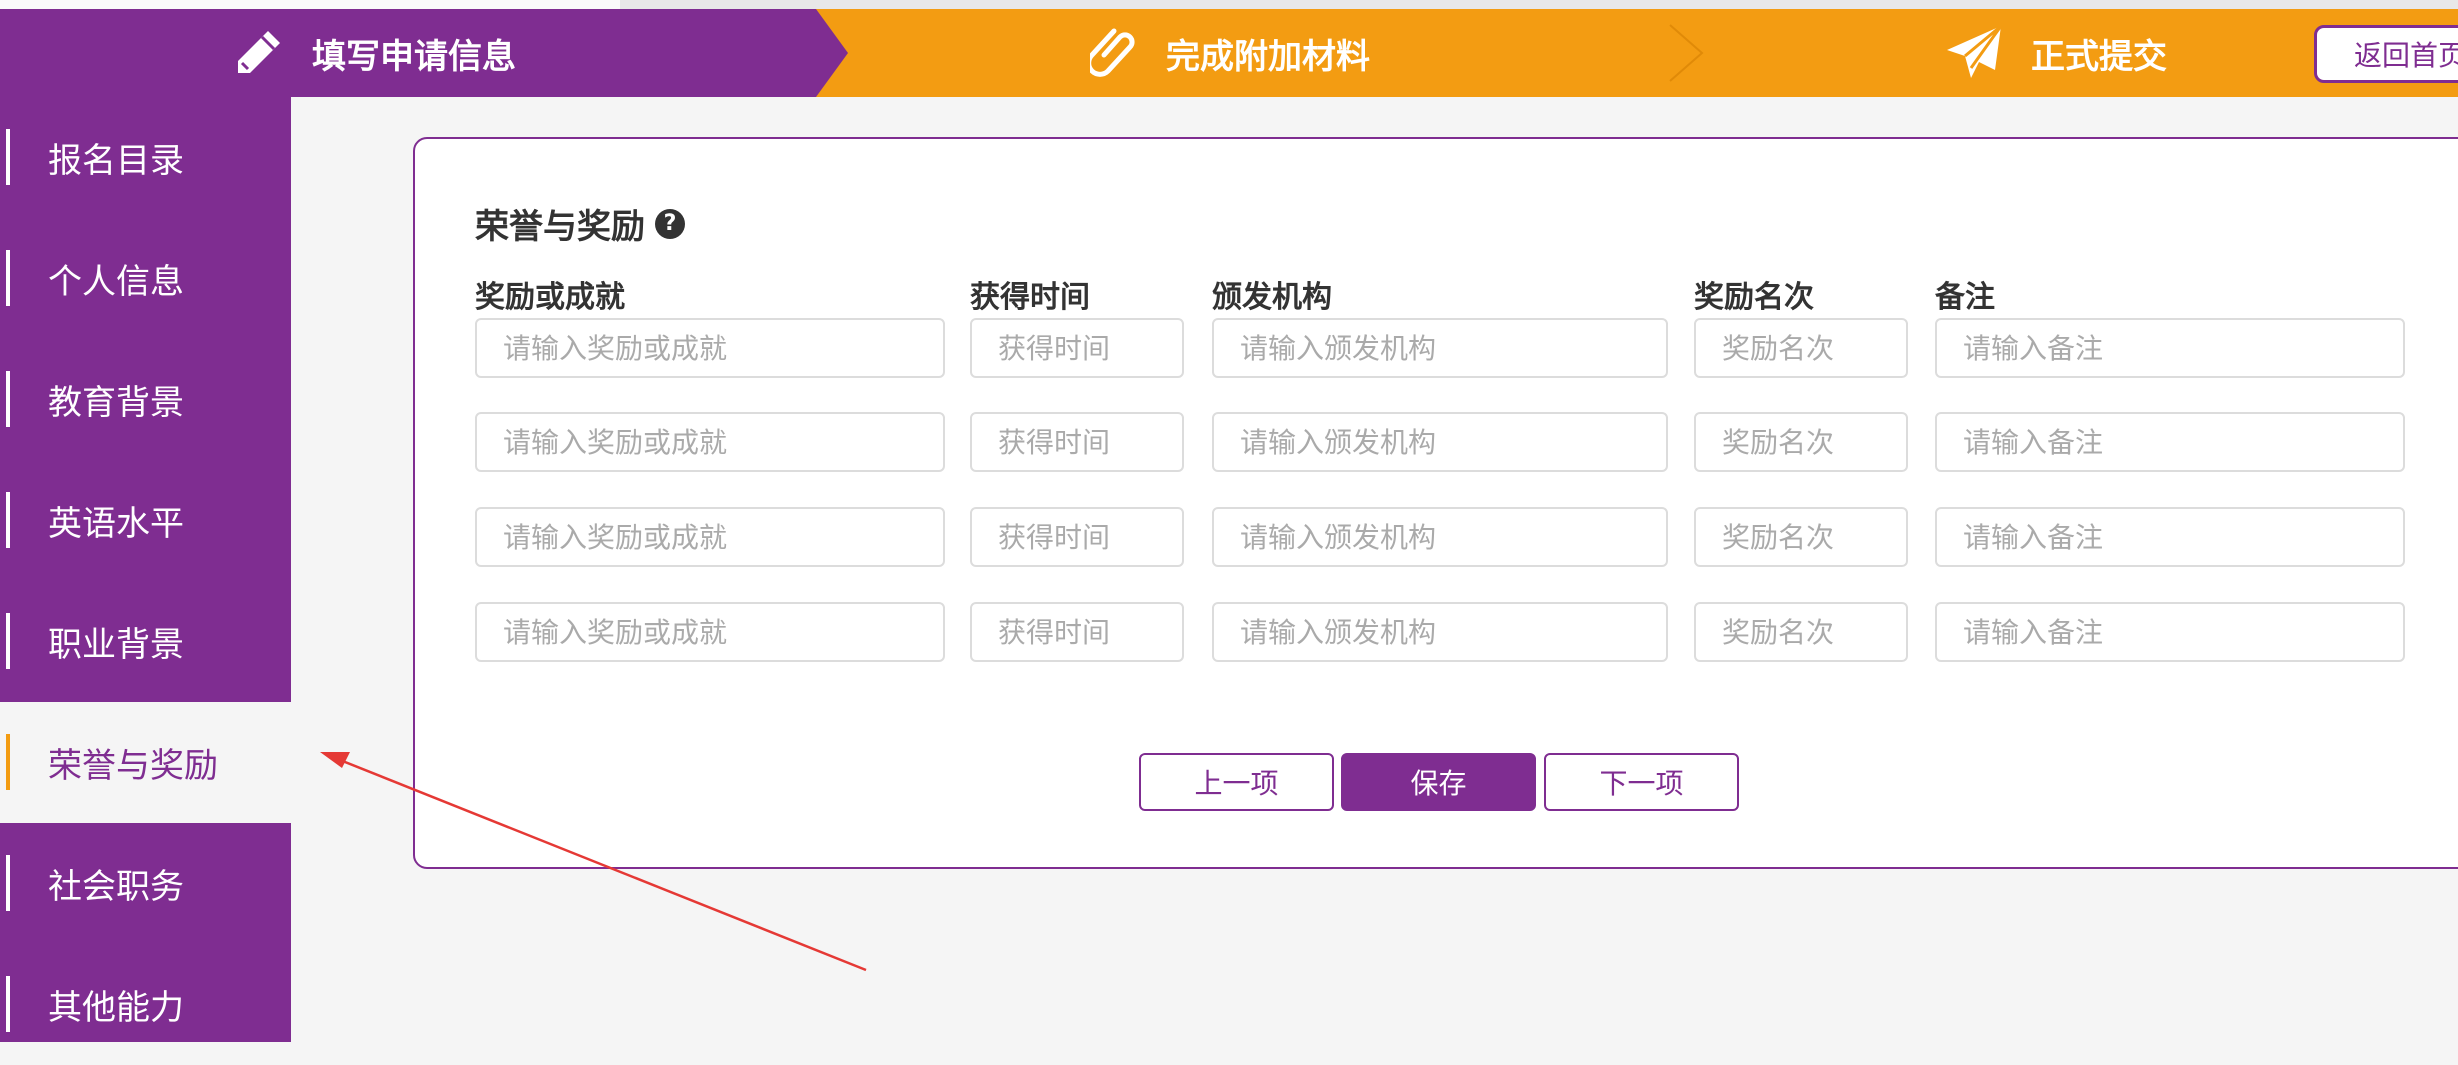 The width and height of the screenshot is (2458, 1065). Describe the element at coordinates (116, 524) in the screenshot. I see `sidebar-item-label: 英语水平` at that location.